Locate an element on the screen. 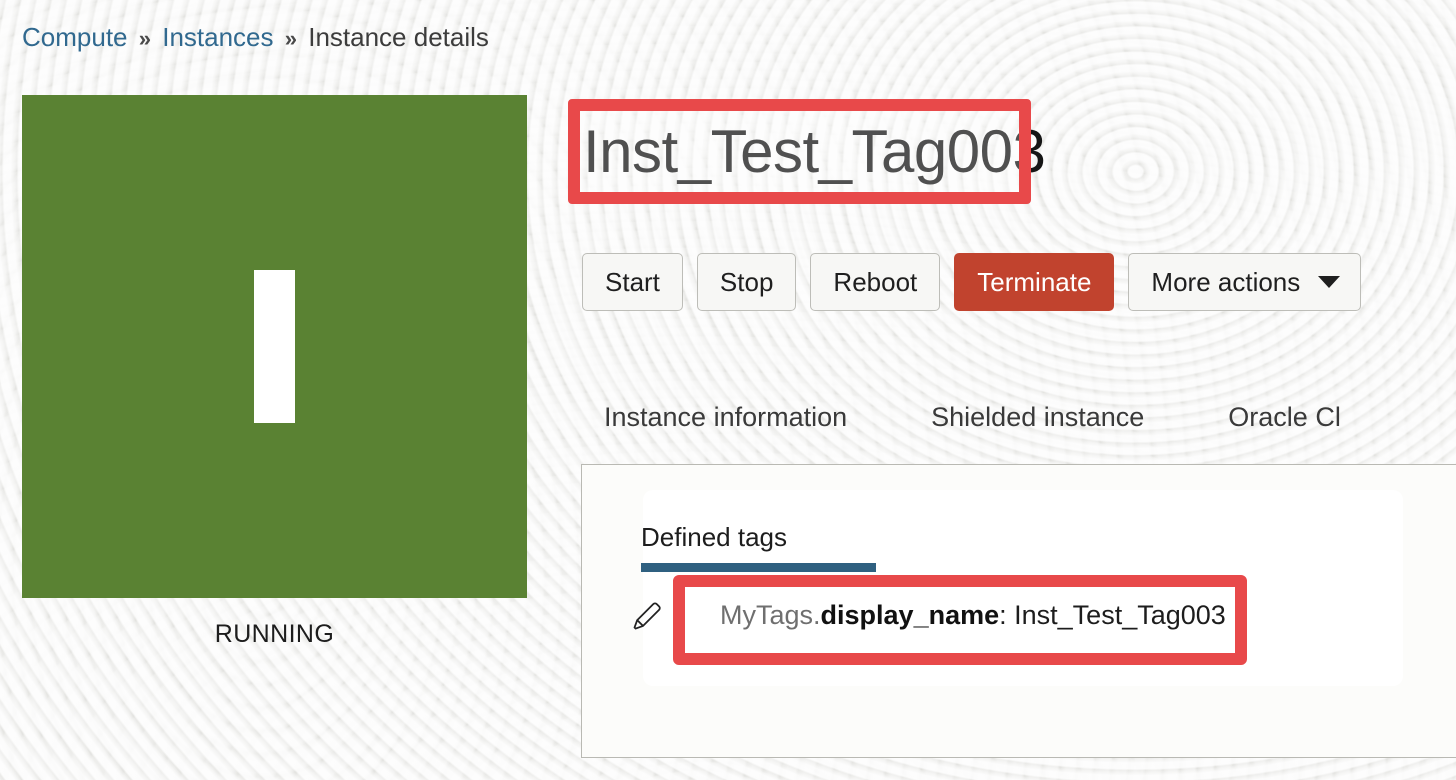 This screenshot has height=780, width=1456. pencil-icon is located at coordinates (647, 615).